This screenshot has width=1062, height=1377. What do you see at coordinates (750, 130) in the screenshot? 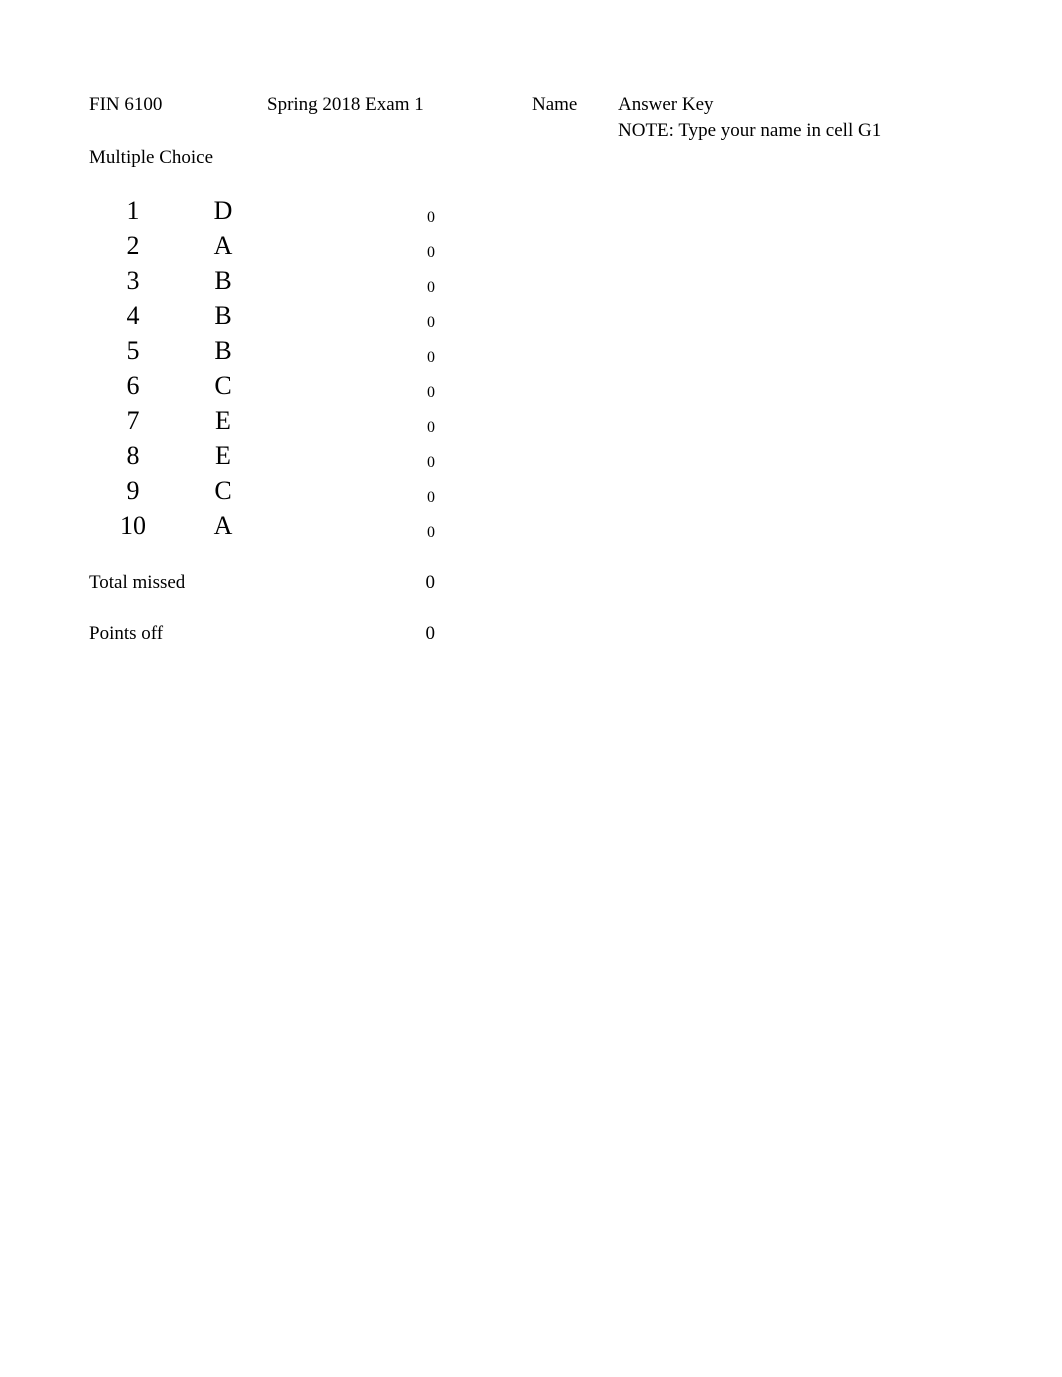
I see `name-cell-note: NOTE: Type your name in cell G1` at bounding box center [750, 130].